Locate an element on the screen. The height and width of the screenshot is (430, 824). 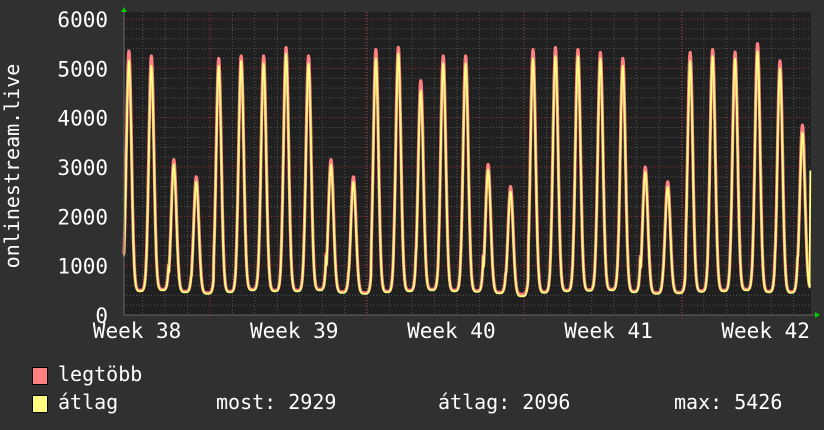
legend-swatch-max is located at coordinates (40, 376).